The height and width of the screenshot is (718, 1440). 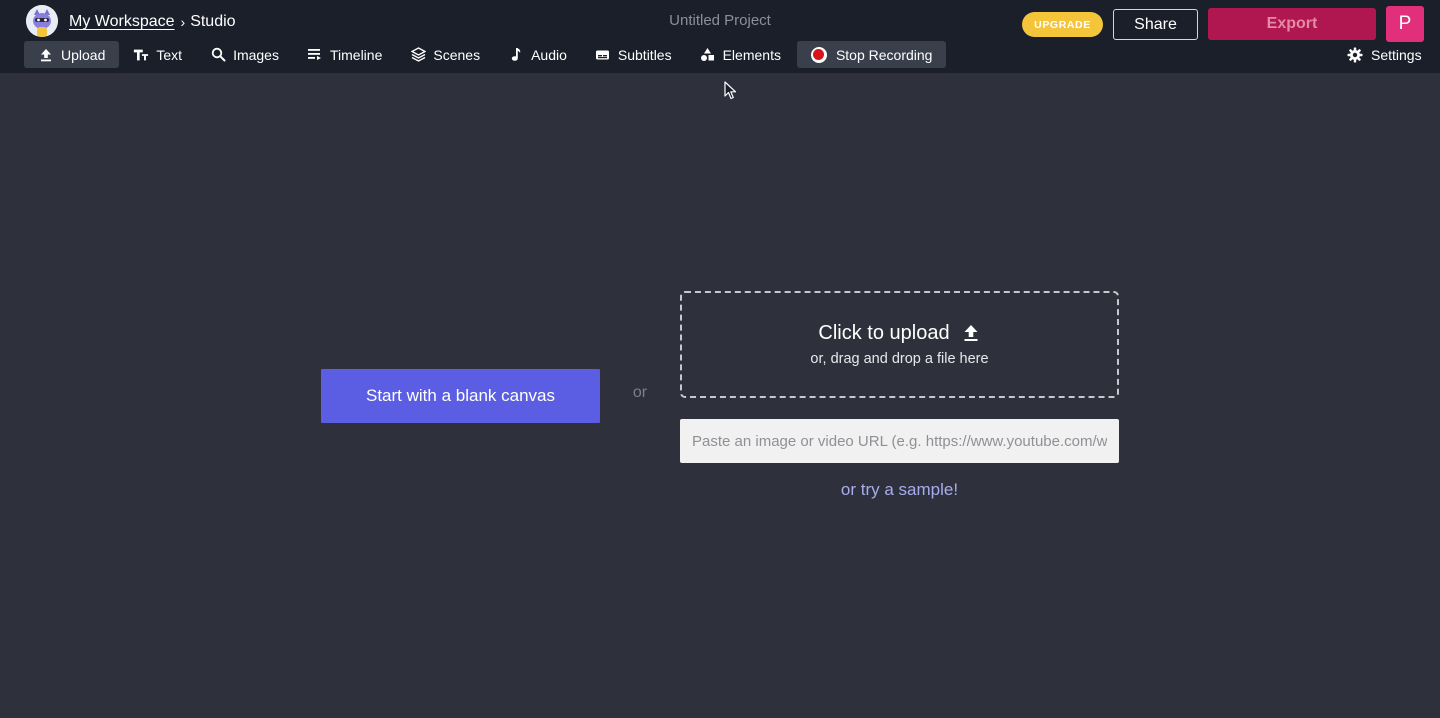 What do you see at coordinates (1155, 24) in the screenshot?
I see `share-button: Share` at bounding box center [1155, 24].